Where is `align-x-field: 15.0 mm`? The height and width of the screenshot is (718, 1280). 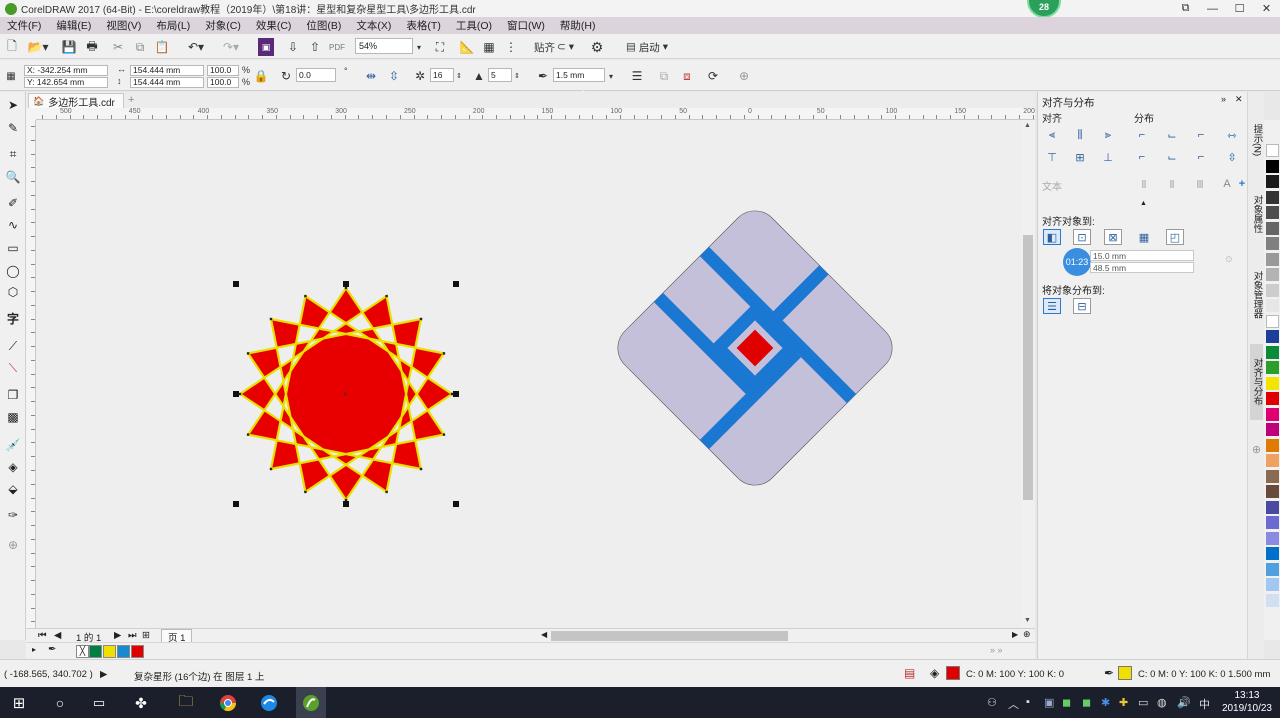
align-x-field: 15.0 mm is located at coordinates (1142, 255).